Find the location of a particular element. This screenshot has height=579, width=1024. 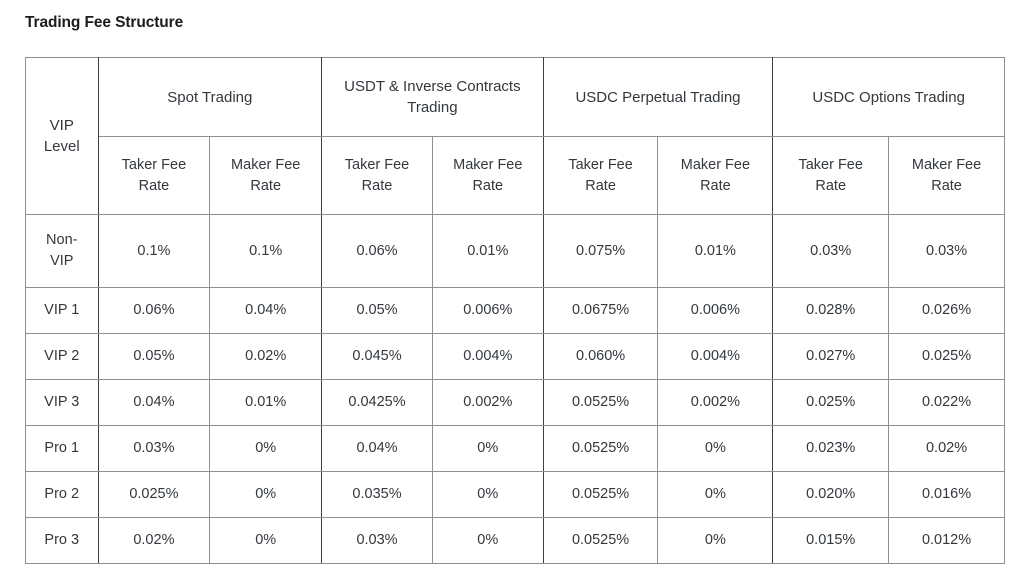

cell-usdc-options-maker: 0.016% is located at coordinates (946, 494).